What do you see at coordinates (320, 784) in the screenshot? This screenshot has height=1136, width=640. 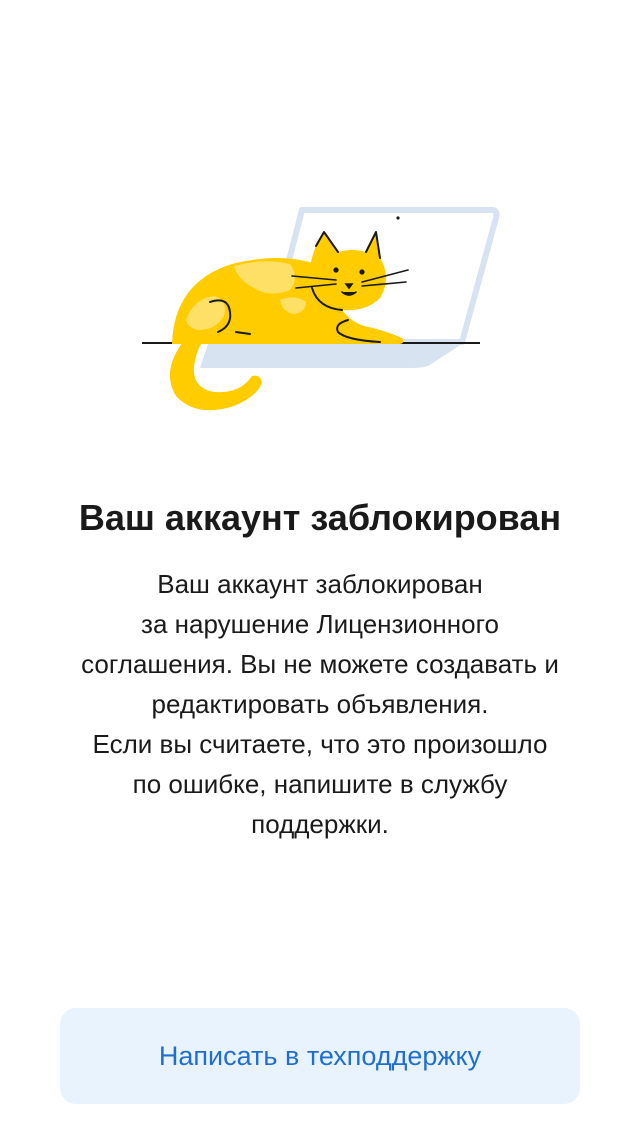 I see `message-line: по ошибке, напишите в службу` at bounding box center [320, 784].